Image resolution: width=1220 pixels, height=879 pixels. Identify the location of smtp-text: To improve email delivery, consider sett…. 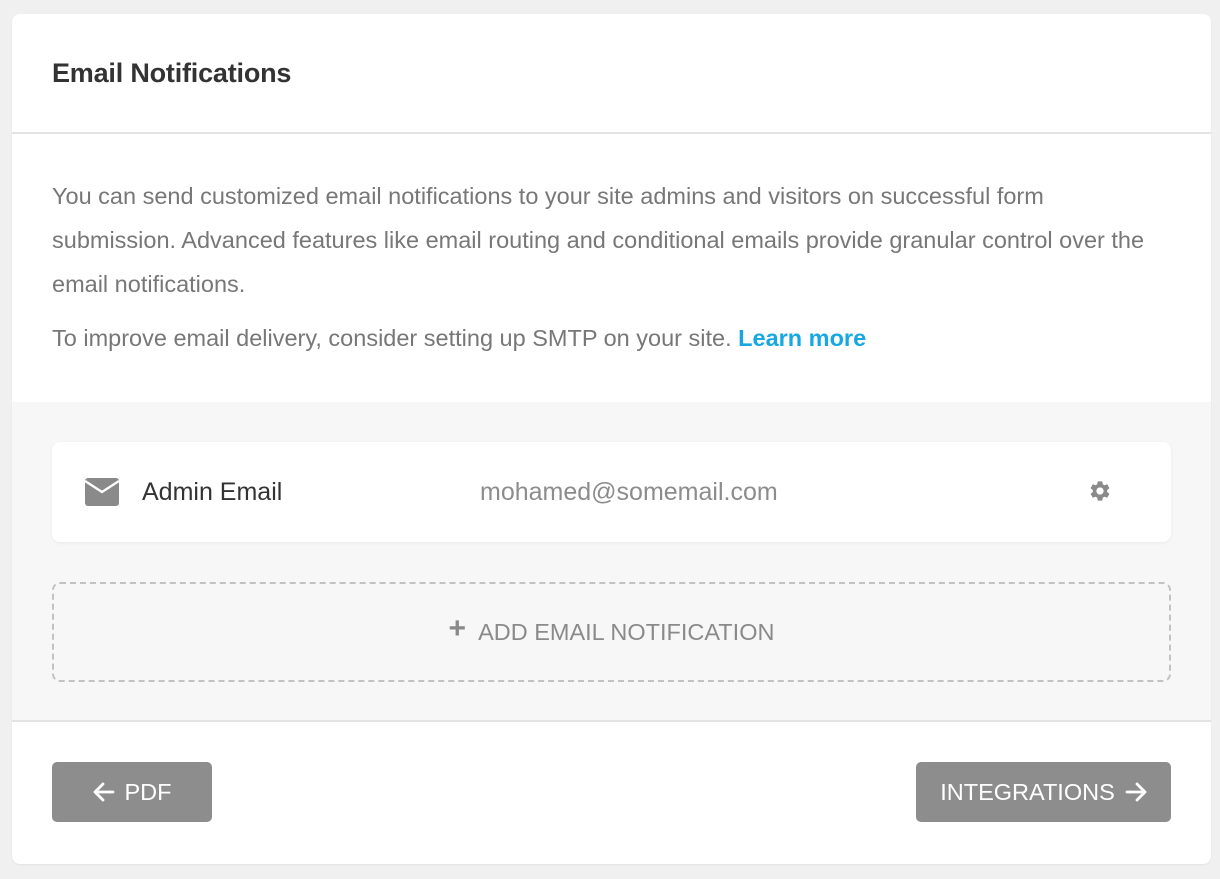
(392, 338).